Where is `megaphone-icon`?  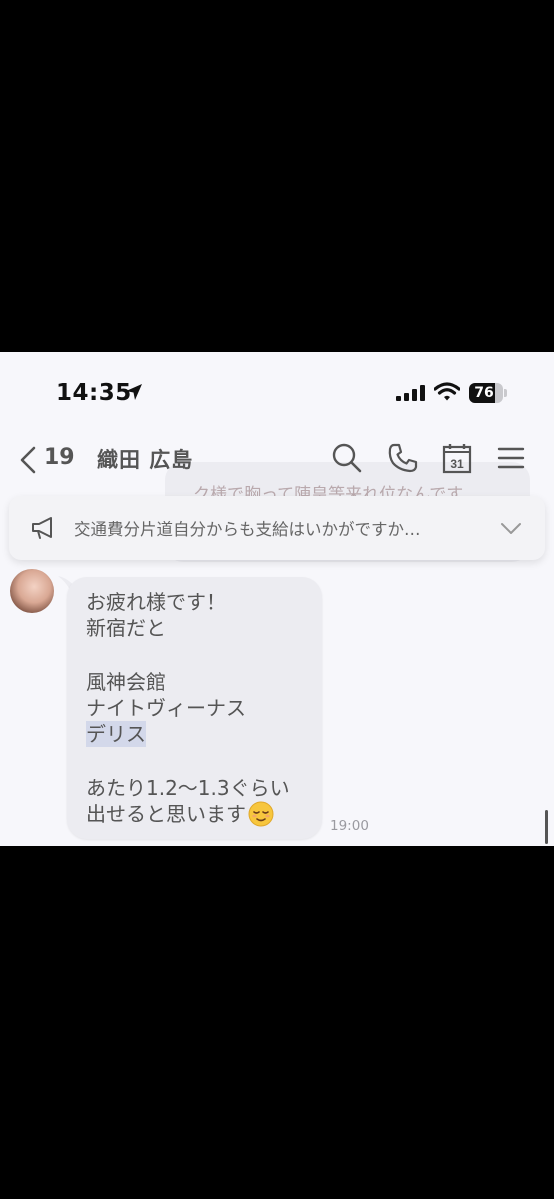
megaphone-icon is located at coordinates (42, 528).